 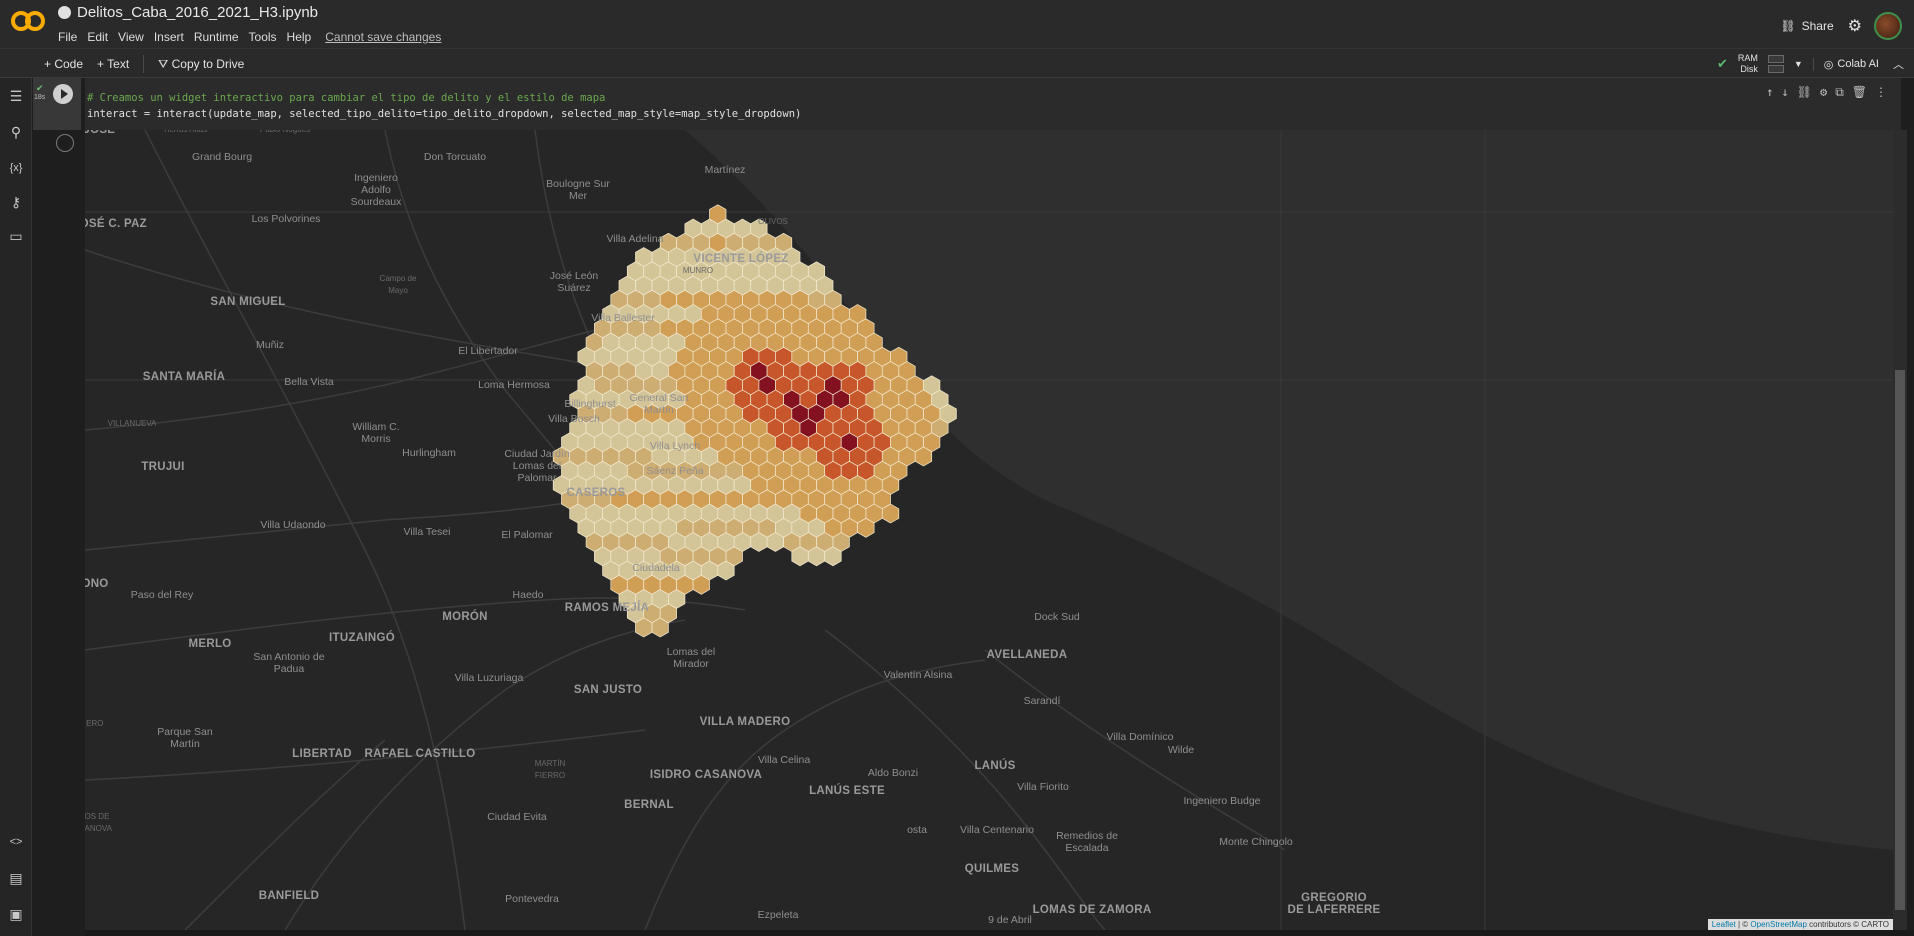 I want to click on output-actions-icon, so click(x=65, y=143).